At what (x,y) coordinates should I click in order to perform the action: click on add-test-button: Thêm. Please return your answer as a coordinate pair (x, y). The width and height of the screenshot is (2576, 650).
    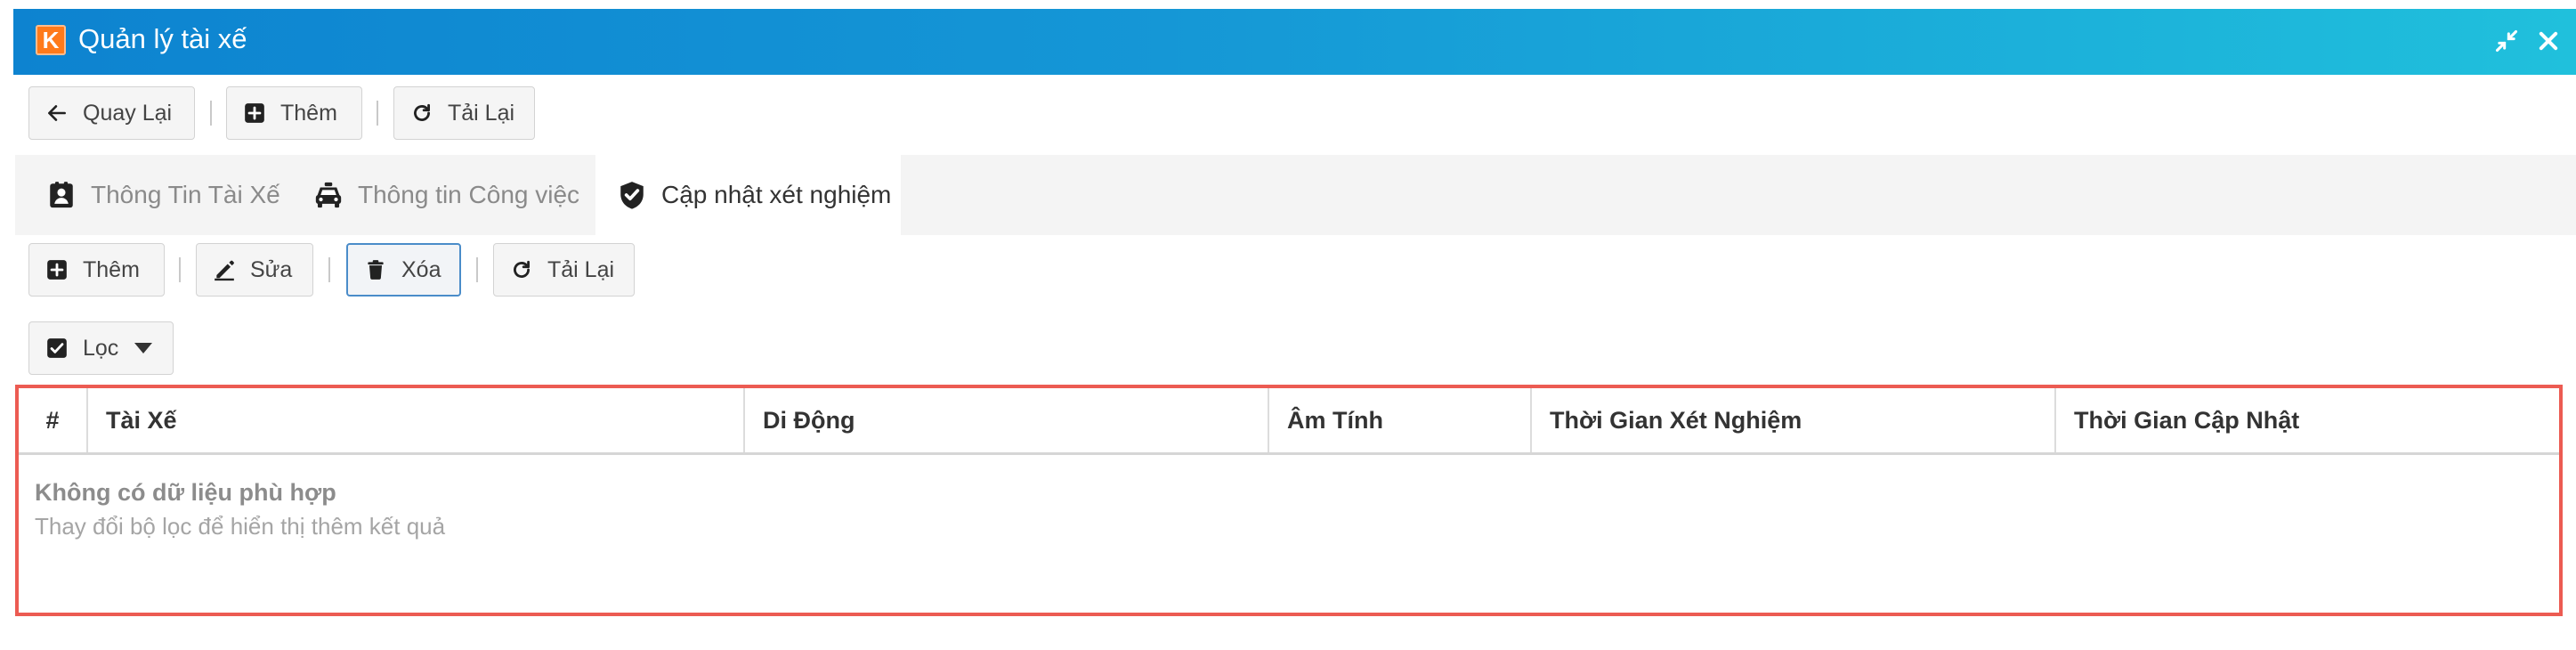
    Looking at the image, I should click on (97, 270).